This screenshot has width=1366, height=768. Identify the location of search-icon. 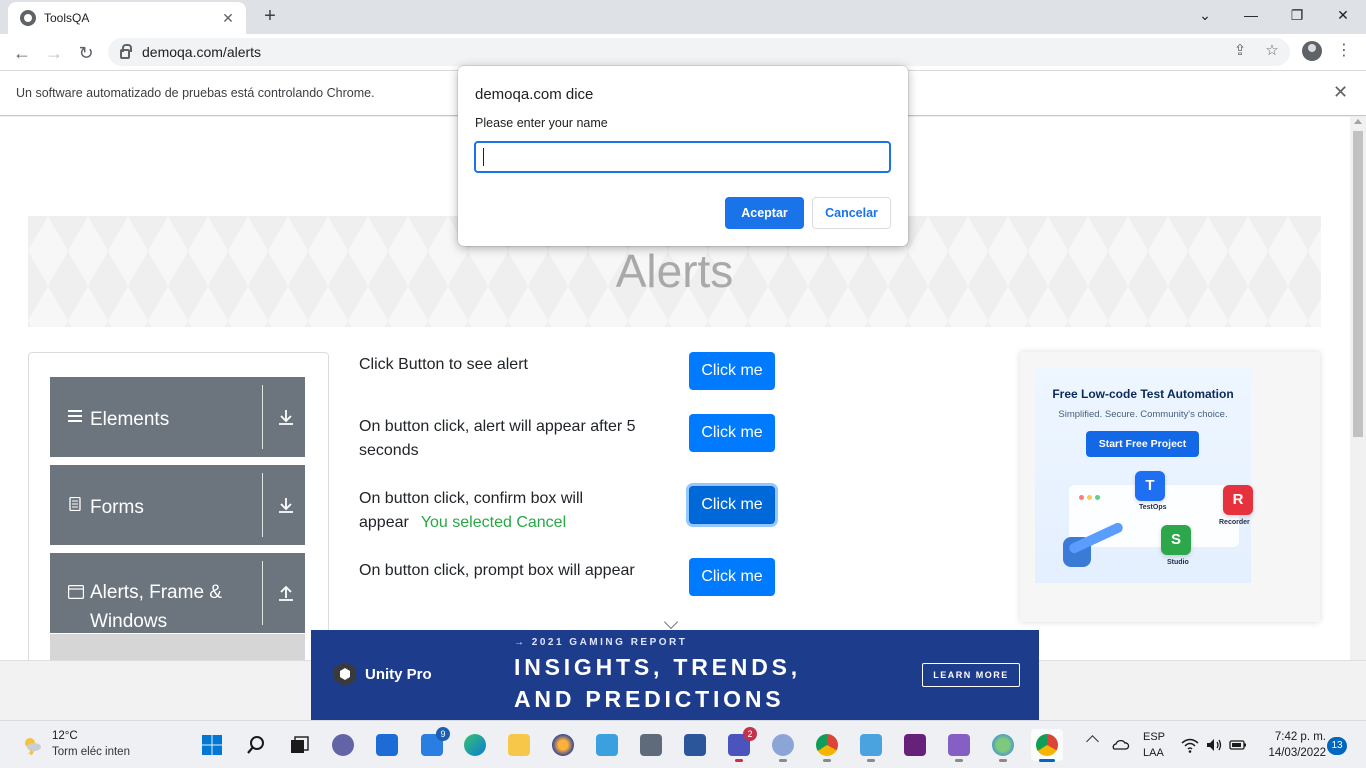
(255, 745).